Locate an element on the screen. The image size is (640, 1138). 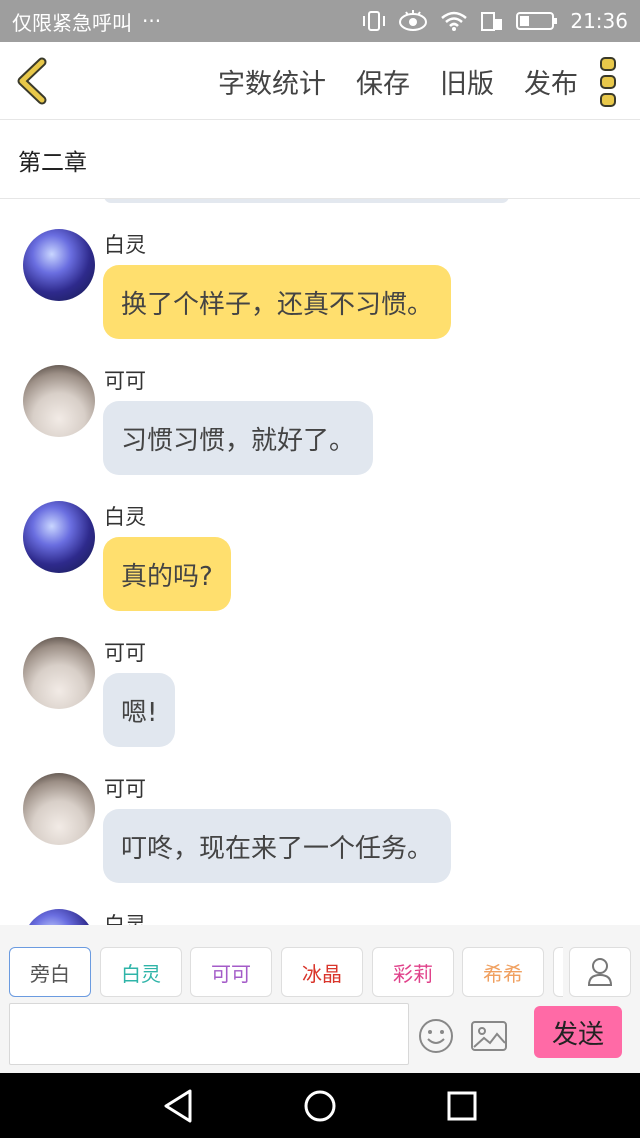
editor-header: 字数统计 保存 旧版 发布 is located at coordinates (320, 81).